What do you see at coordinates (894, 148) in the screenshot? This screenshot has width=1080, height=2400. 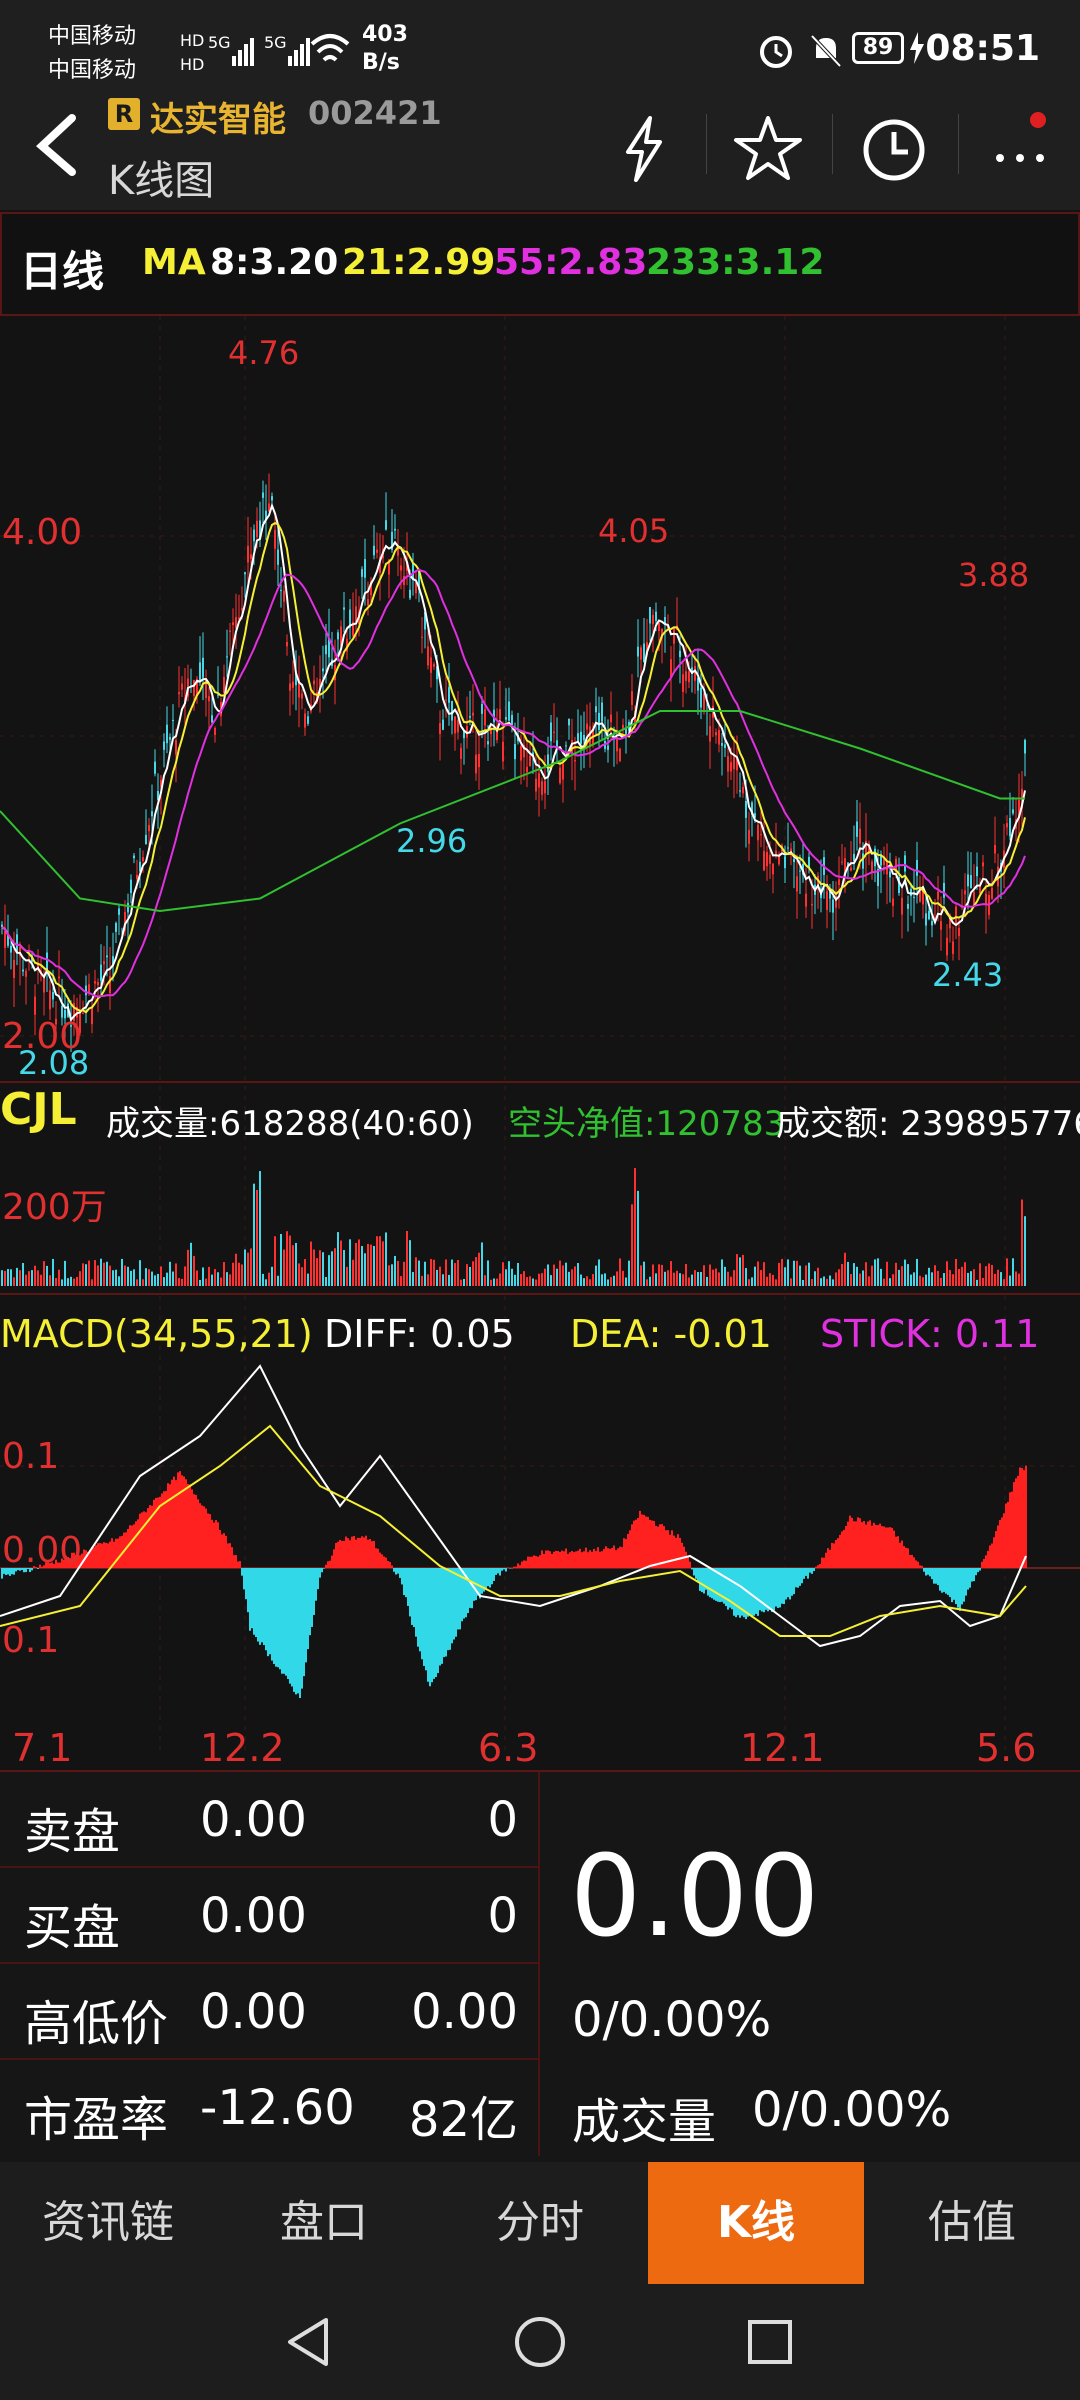 I see `clock-icon` at bounding box center [894, 148].